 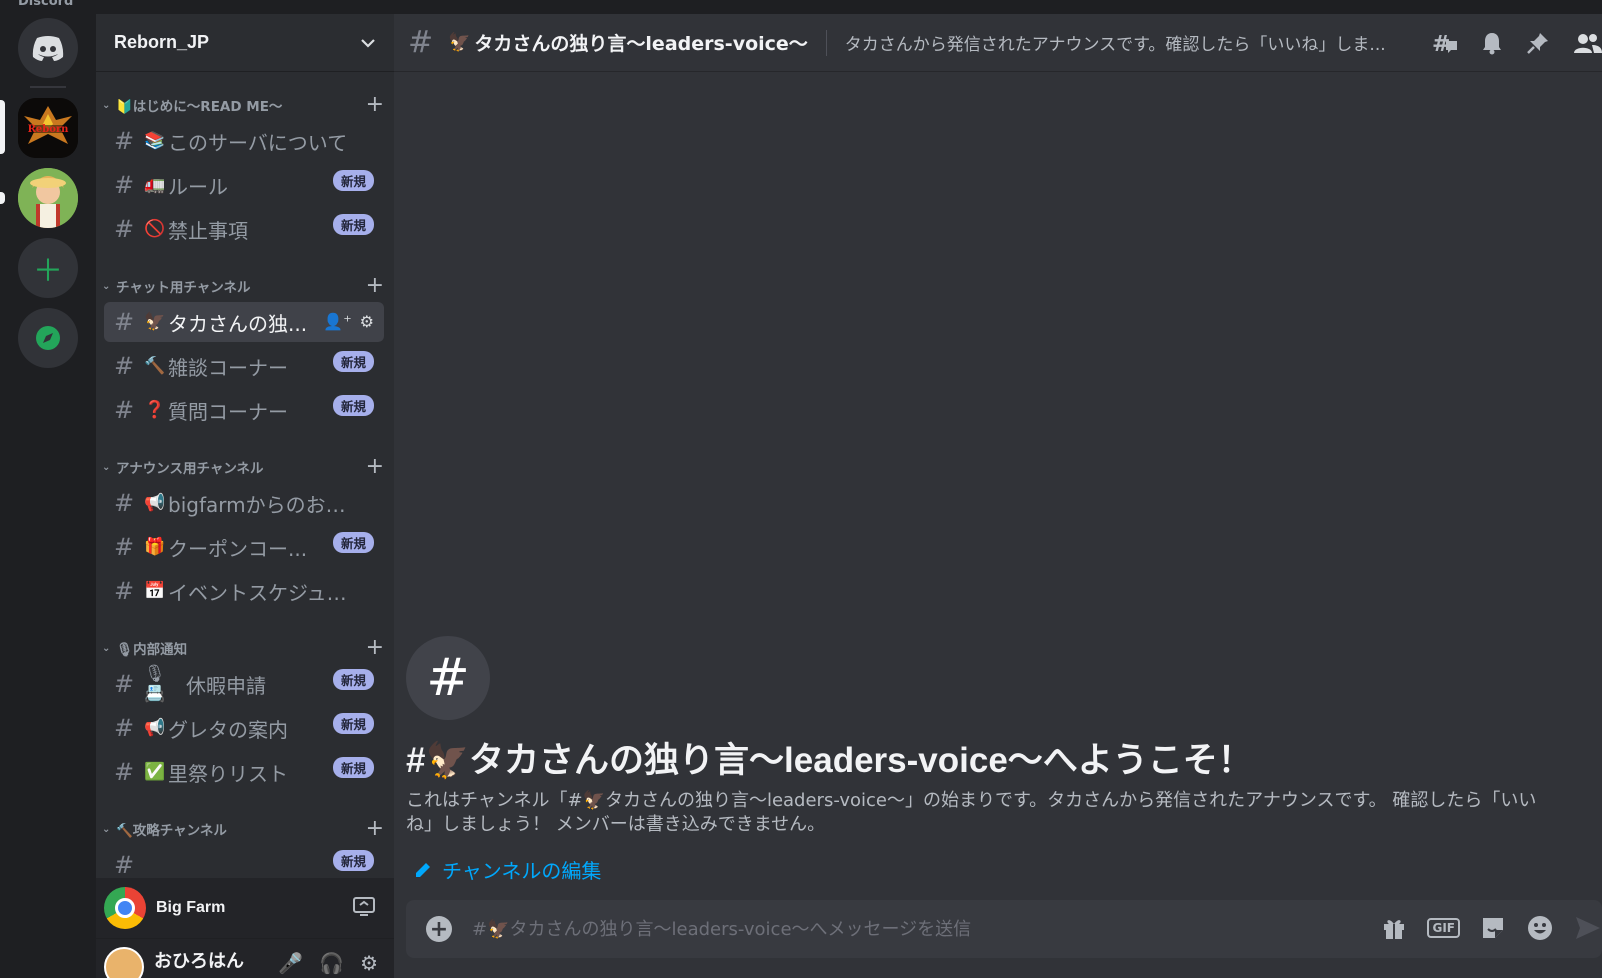 I want to click on server-reborn: Reborn, so click(x=48, y=128).